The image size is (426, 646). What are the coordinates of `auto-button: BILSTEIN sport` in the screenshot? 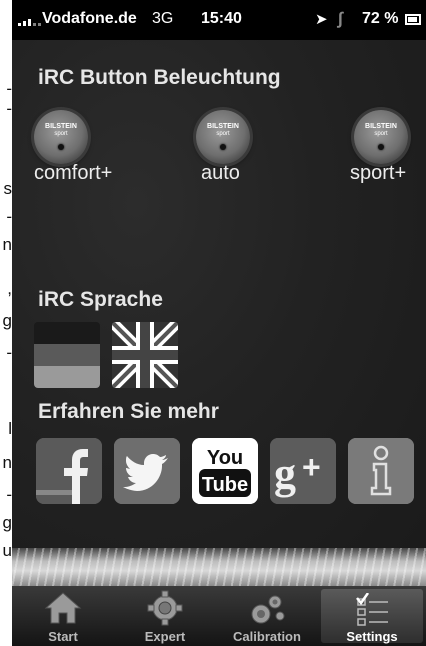 It's located at (223, 137).